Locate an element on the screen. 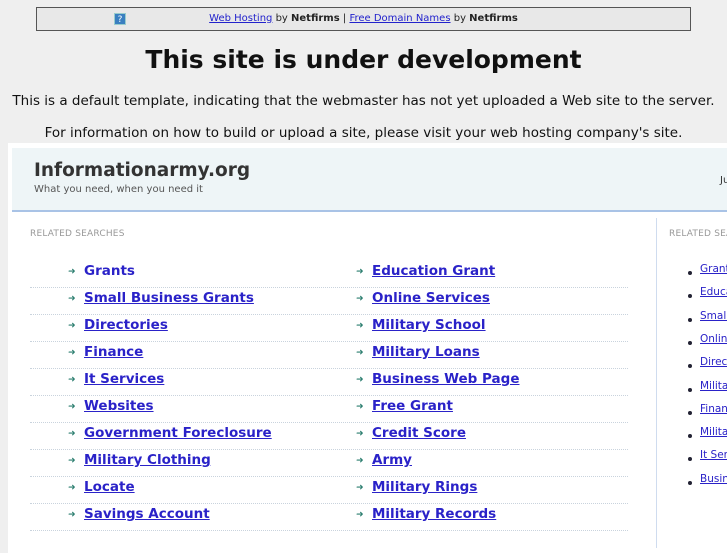 Image resolution: width=727 pixels, height=553 pixels. site-tagline: What you need, when you need it is located at coordinates (118, 189).